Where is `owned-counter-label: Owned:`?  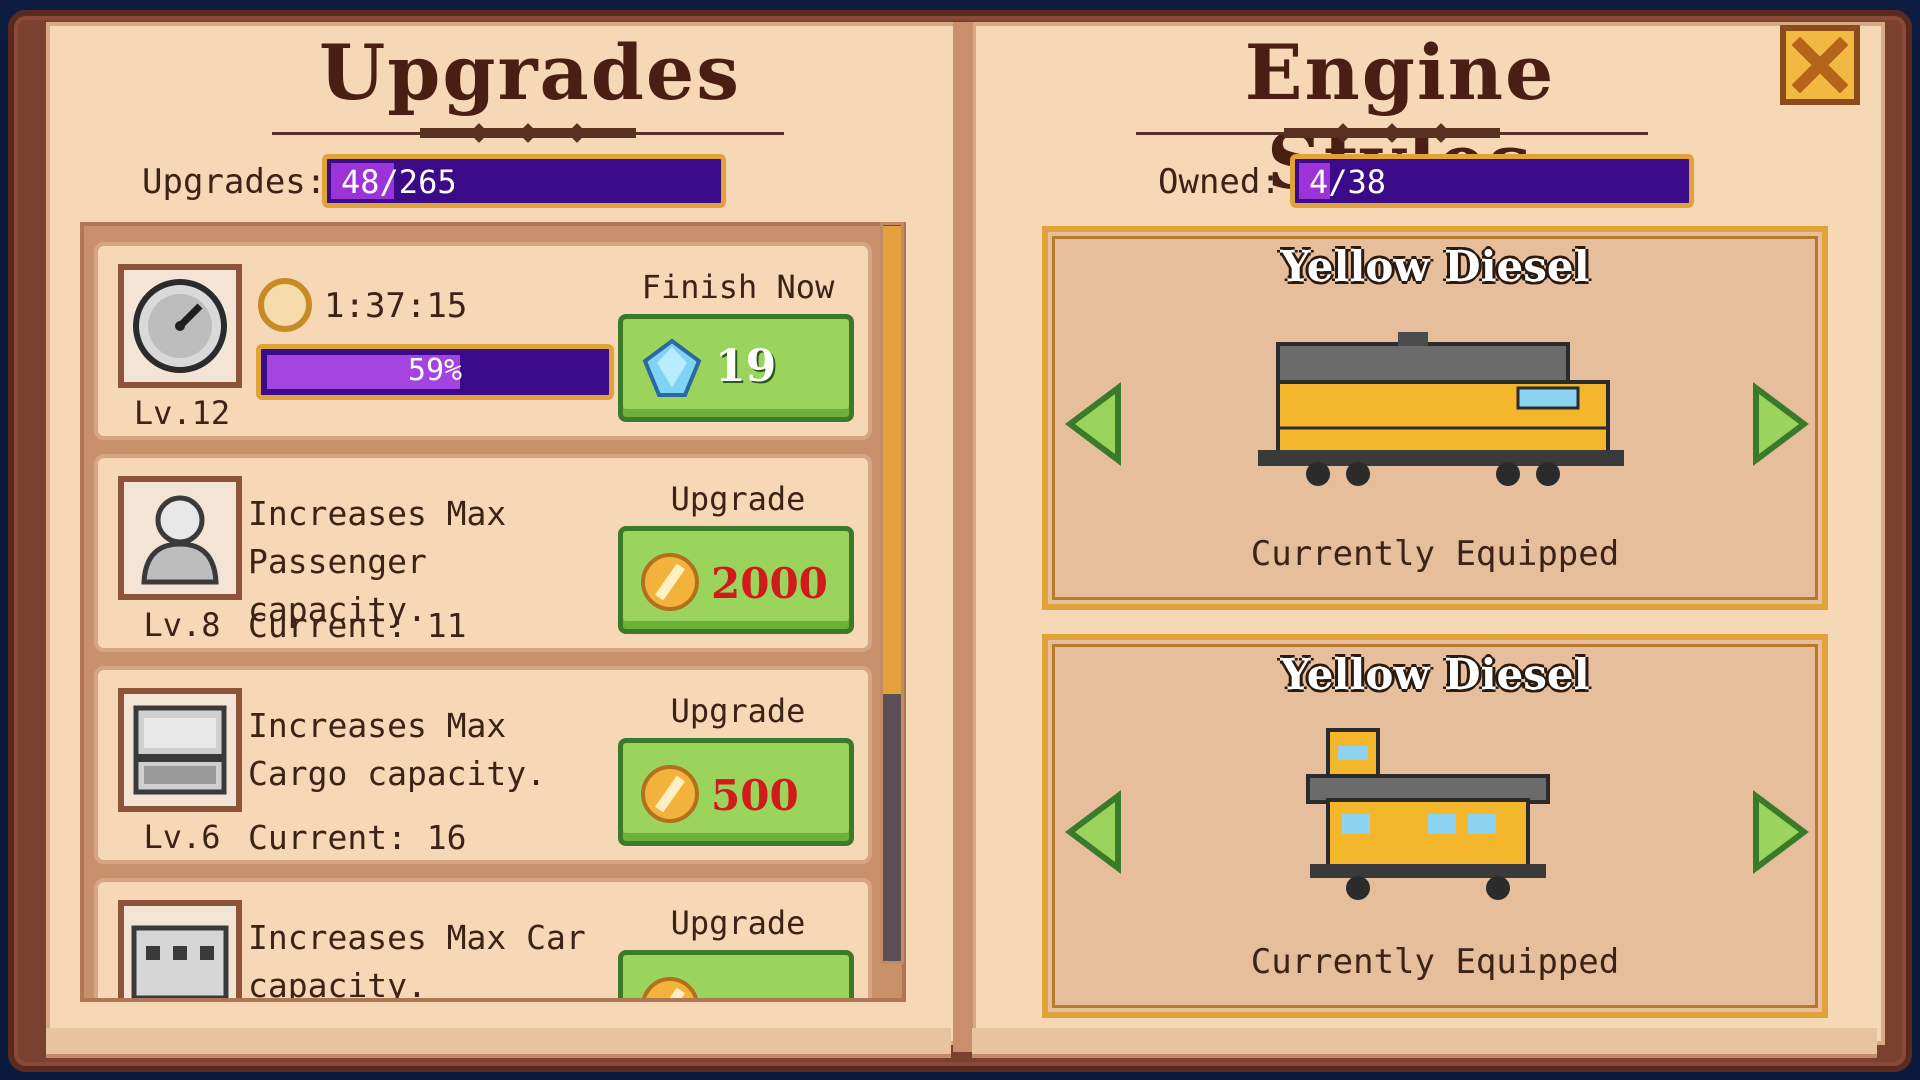
owned-counter-label: Owned: is located at coordinates (1219, 182).